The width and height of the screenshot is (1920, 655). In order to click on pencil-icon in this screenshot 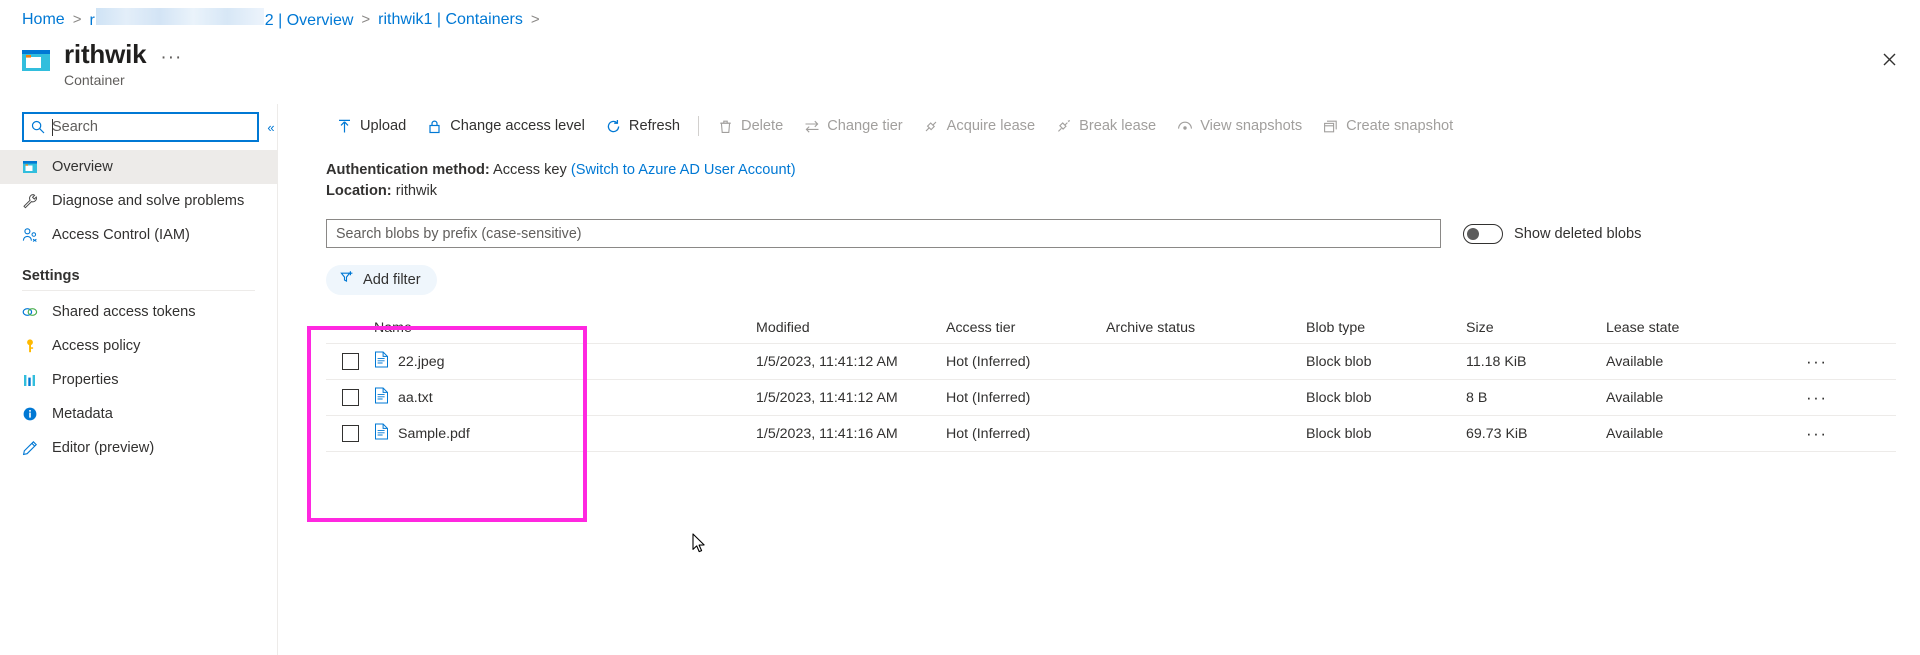, I will do `click(33, 448)`.